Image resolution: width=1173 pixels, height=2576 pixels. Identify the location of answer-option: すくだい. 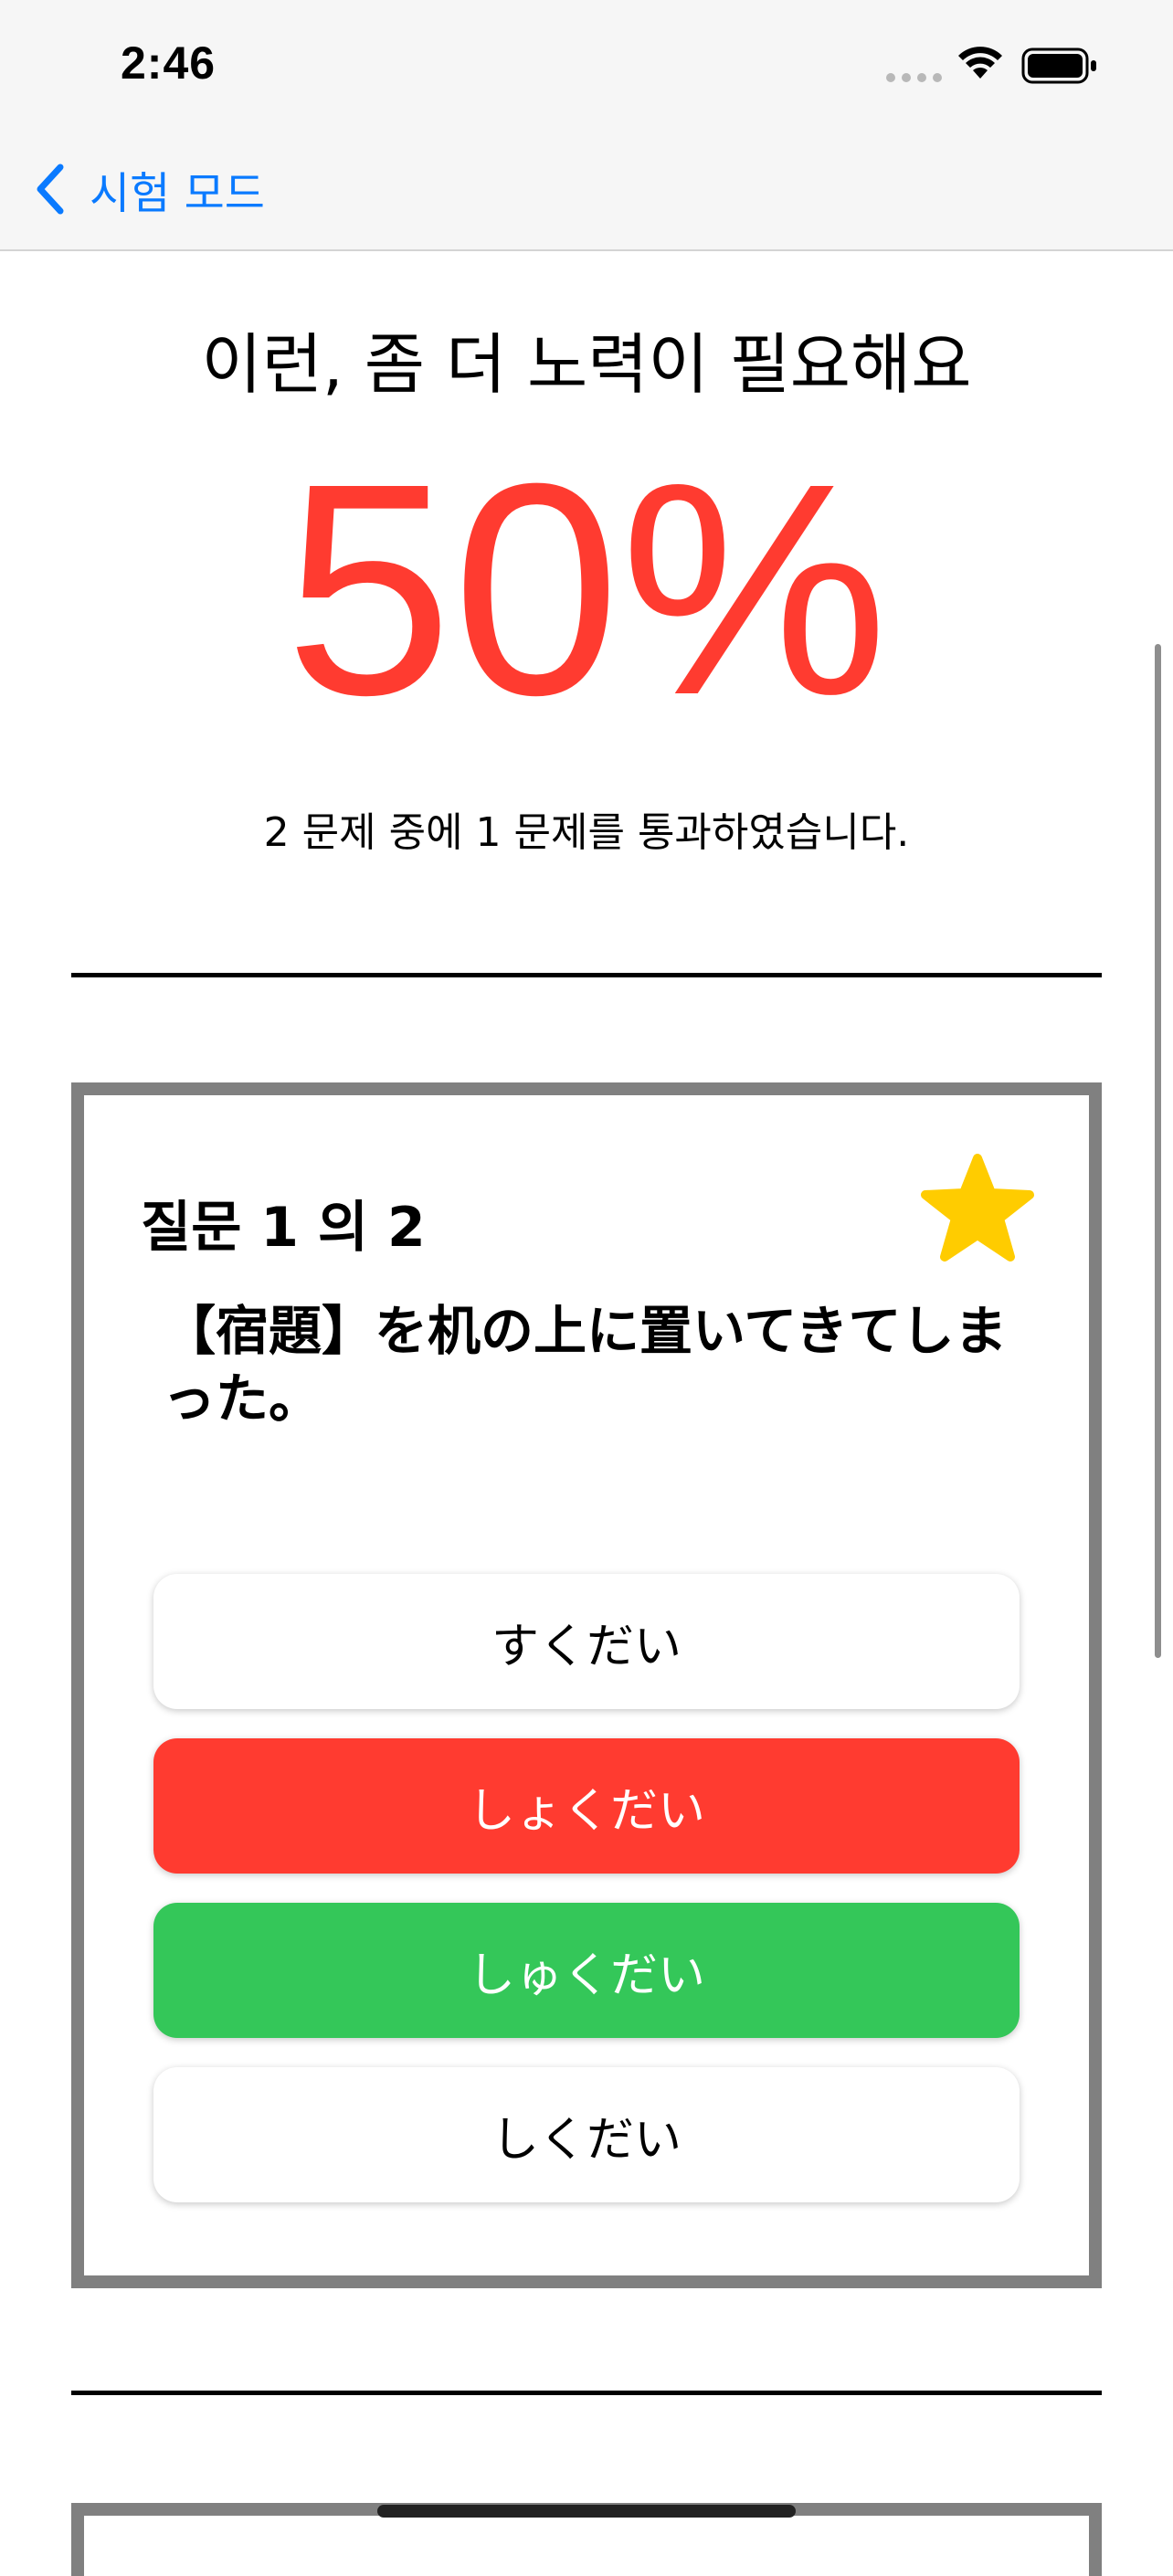
(586, 1641).